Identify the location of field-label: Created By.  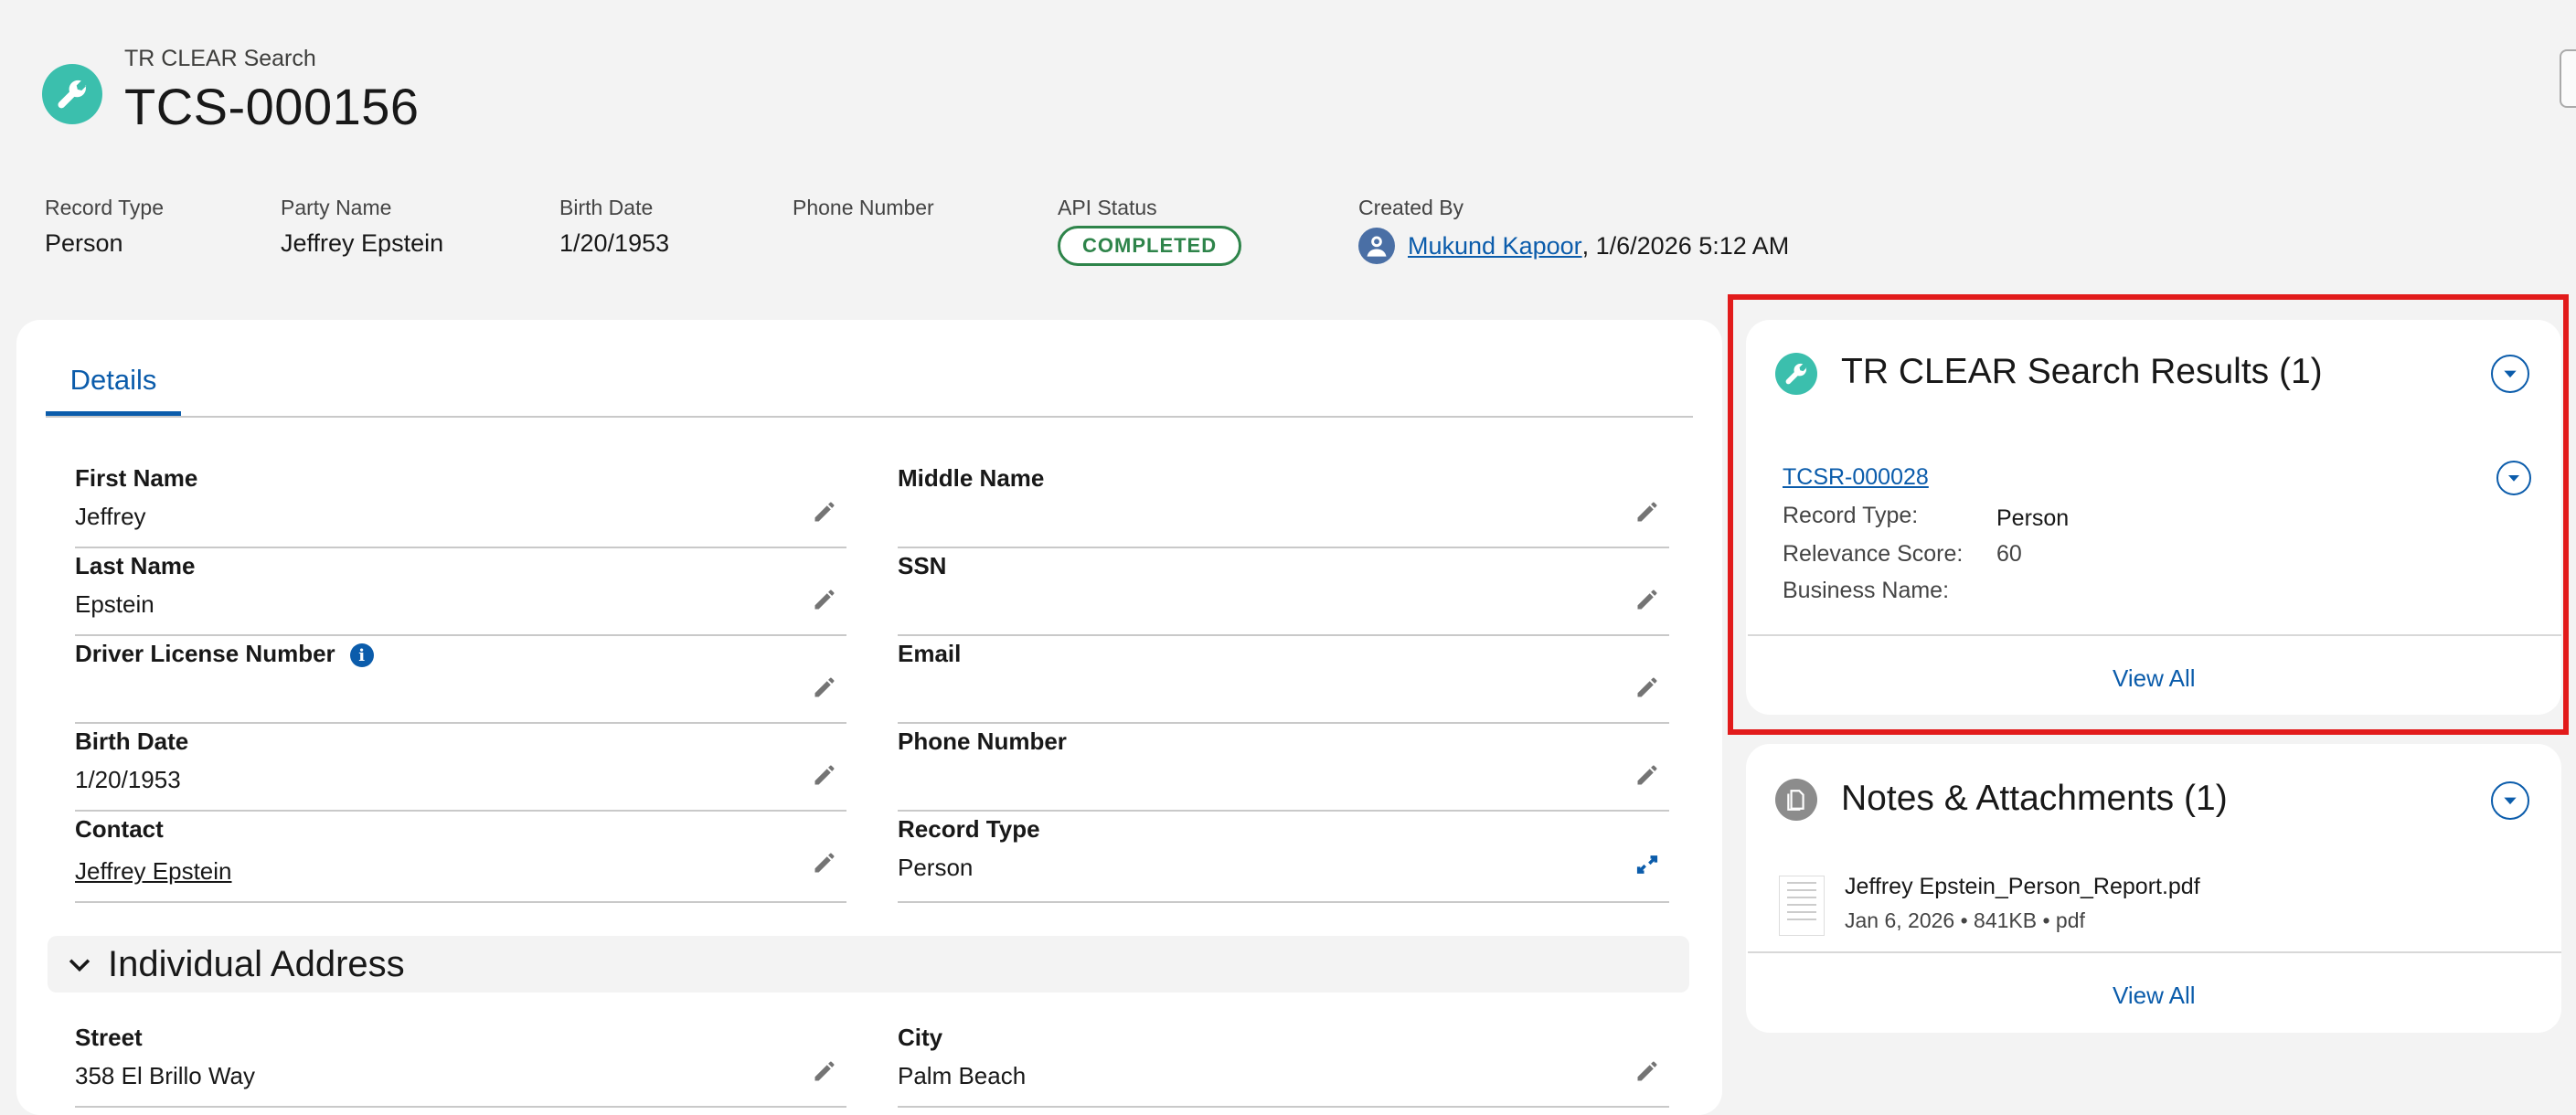
(1411, 207).